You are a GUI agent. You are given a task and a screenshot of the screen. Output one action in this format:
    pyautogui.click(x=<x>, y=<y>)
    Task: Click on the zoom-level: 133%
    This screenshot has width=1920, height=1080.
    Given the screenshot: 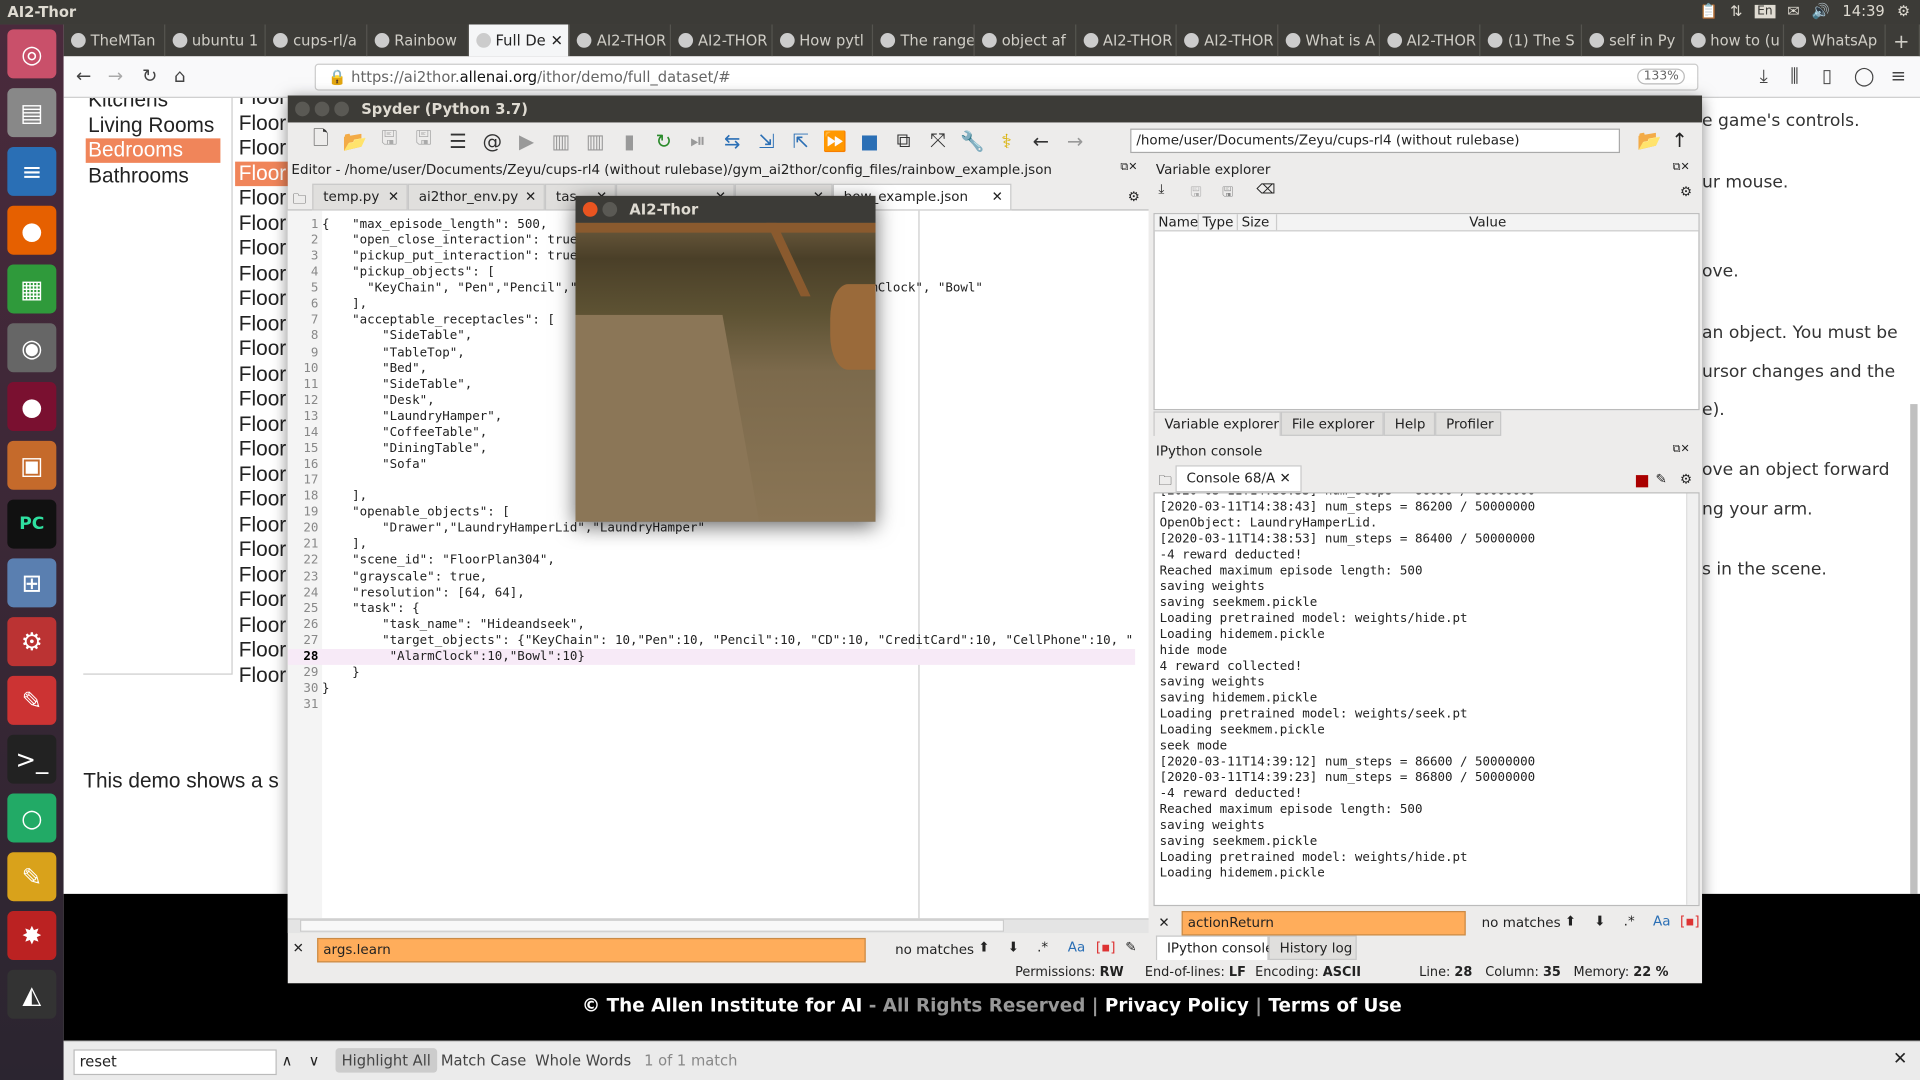 What is the action you would take?
    pyautogui.click(x=1661, y=76)
    